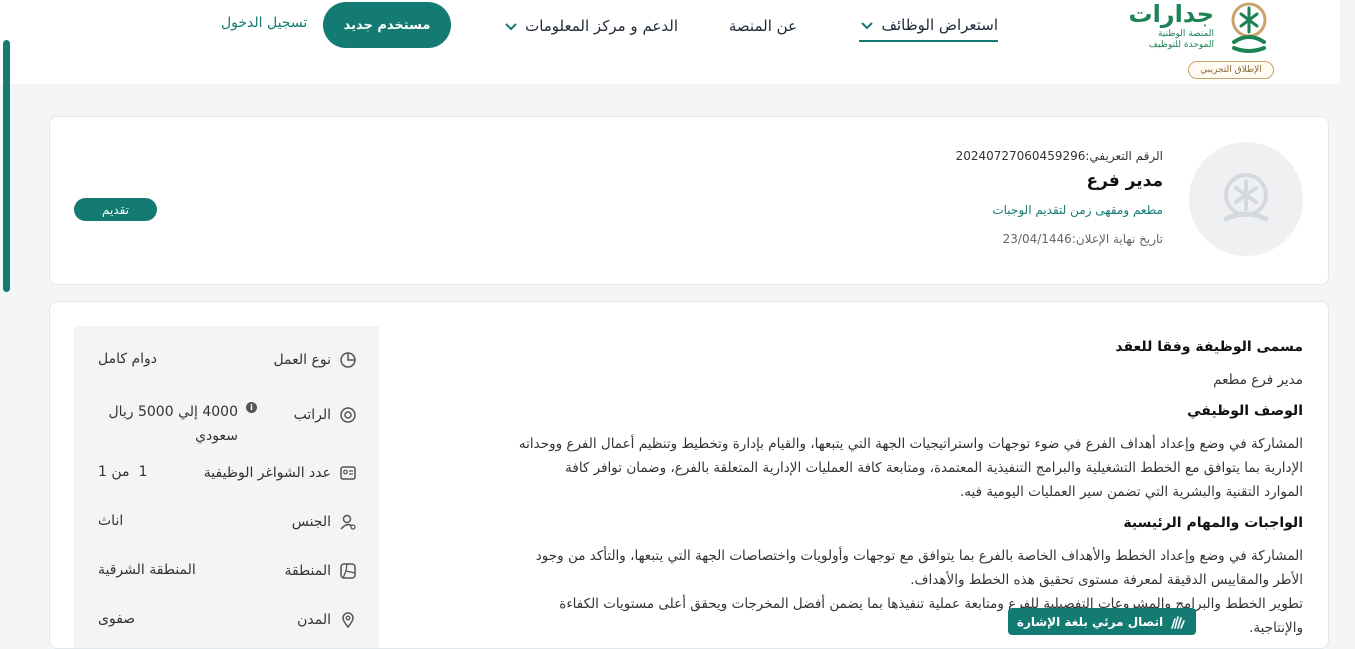 The height and width of the screenshot is (649, 1355). What do you see at coordinates (1171, 14) in the screenshot?
I see `logo-name: جدارات` at bounding box center [1171, 14].